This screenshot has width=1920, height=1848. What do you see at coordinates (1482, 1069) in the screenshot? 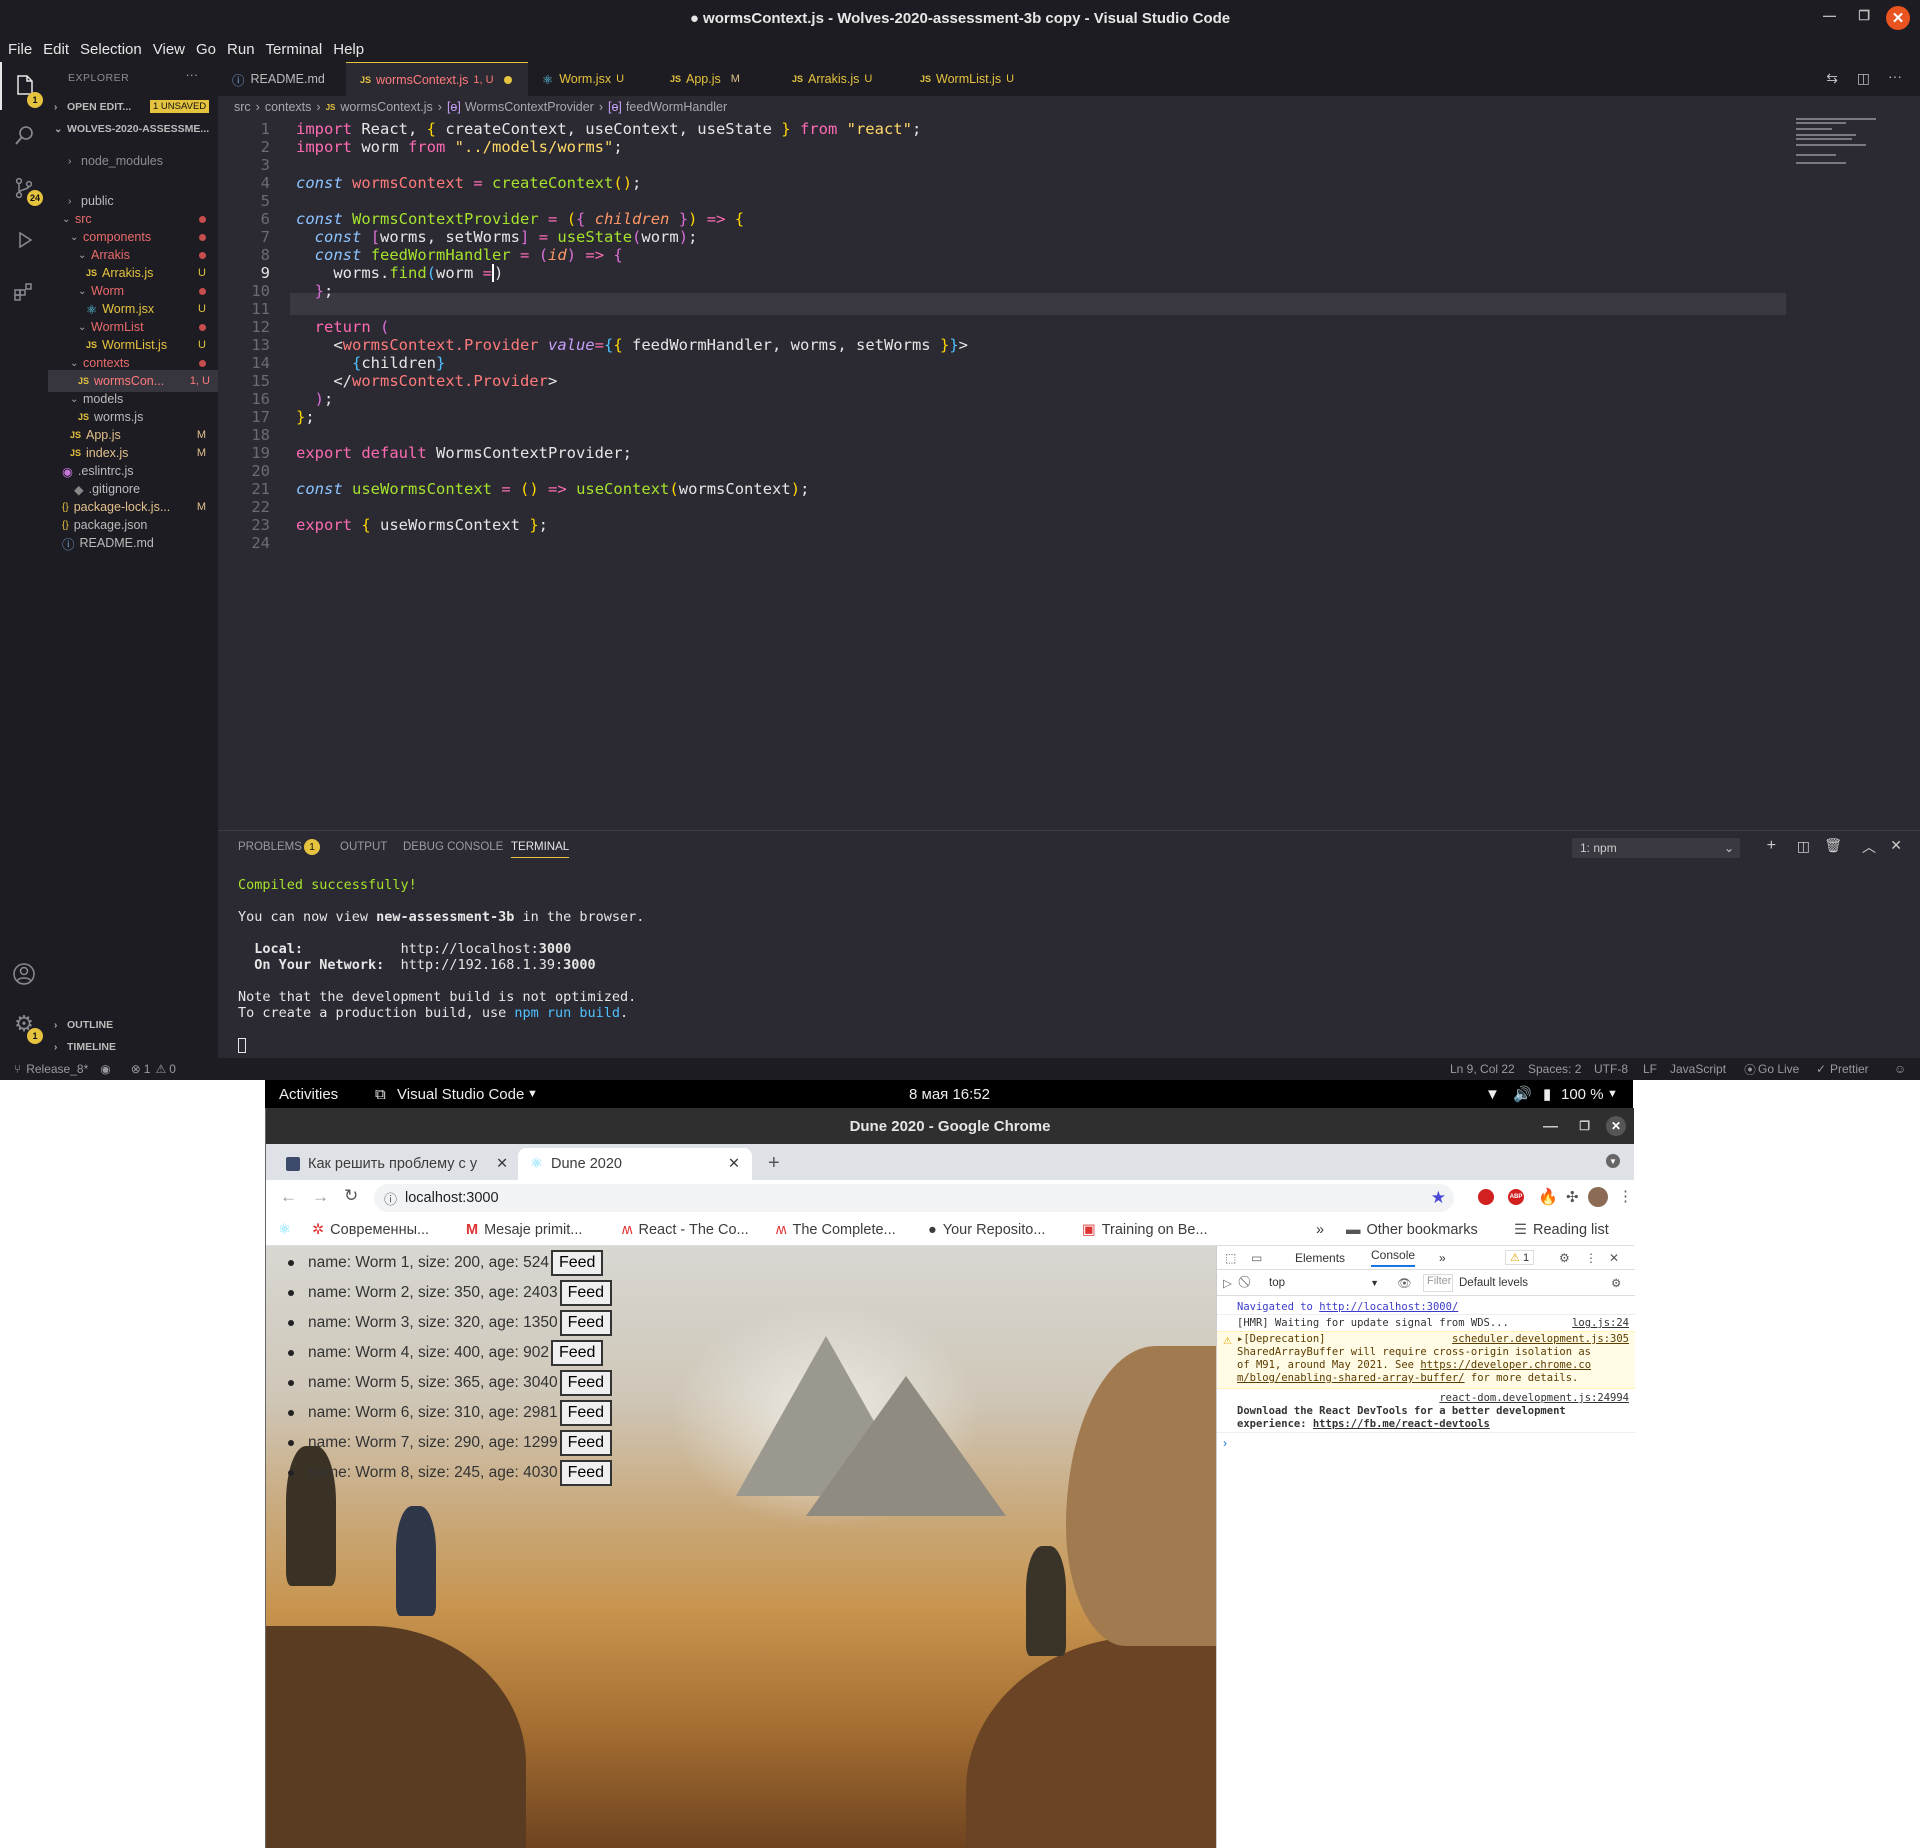
I see `cursor-position: Ln 9, Col 22` at bounding box center [1482, 1069].